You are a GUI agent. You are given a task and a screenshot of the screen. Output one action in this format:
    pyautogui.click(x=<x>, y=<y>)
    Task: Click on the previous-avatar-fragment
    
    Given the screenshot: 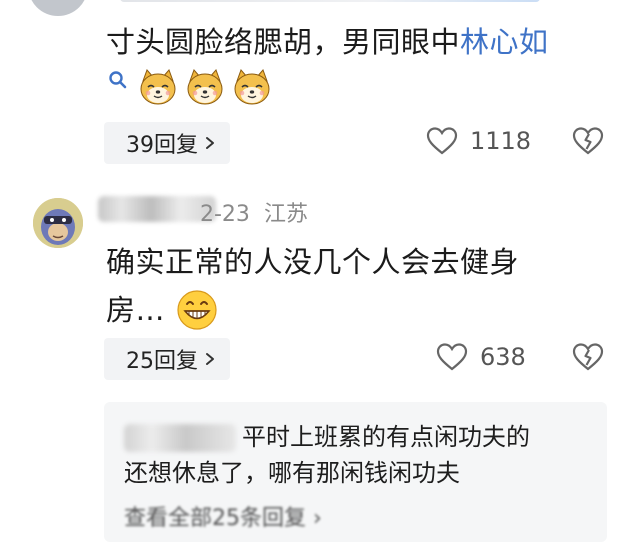 What is the action you would take?
    pyautogui.click(x=58, y=8)
    